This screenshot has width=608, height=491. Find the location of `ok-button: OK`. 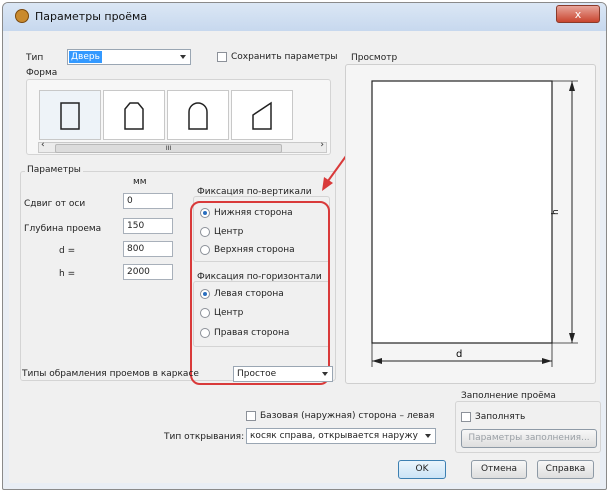

ok-button: OK is located at coordinates (422, 469).